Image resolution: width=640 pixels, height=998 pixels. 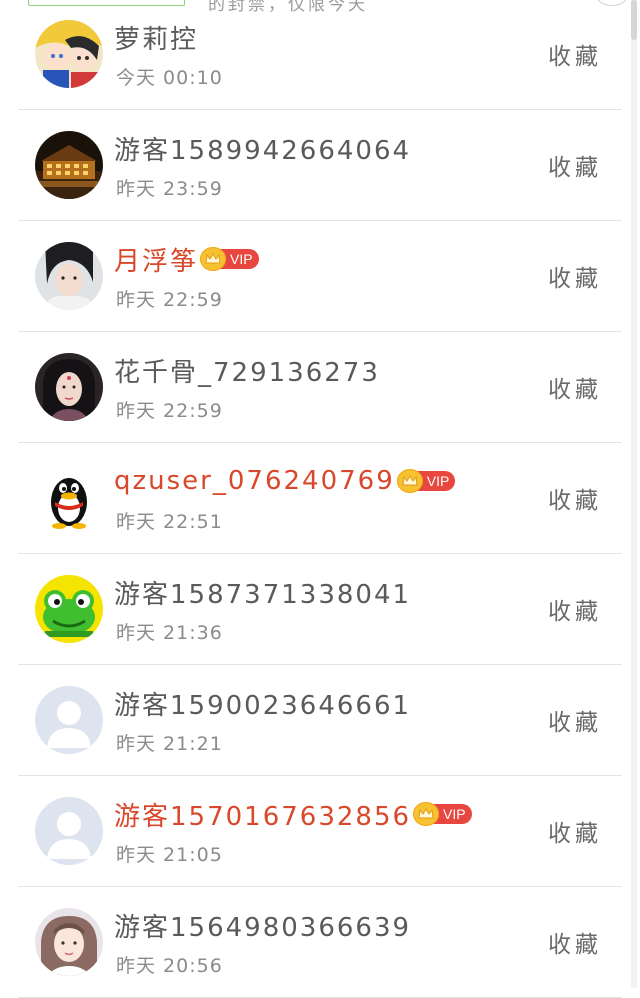 I want to click on girl-photo-avatar, so click(x=69, y=942).